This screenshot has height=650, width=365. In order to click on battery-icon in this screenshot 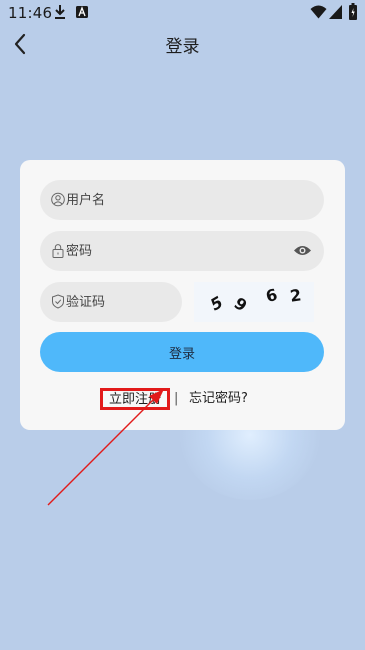, I will do `click(353, 11)`.